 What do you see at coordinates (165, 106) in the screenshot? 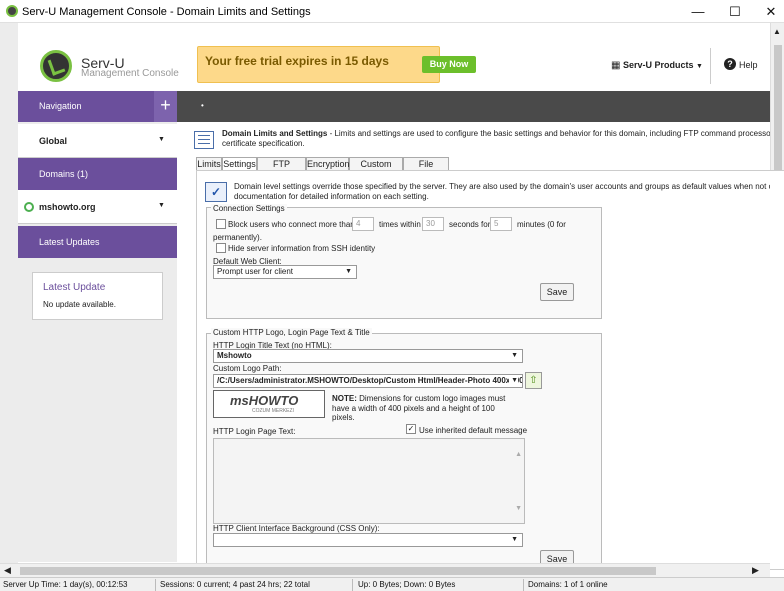
I see `add-icon: +` at bounding box center [165, 106].